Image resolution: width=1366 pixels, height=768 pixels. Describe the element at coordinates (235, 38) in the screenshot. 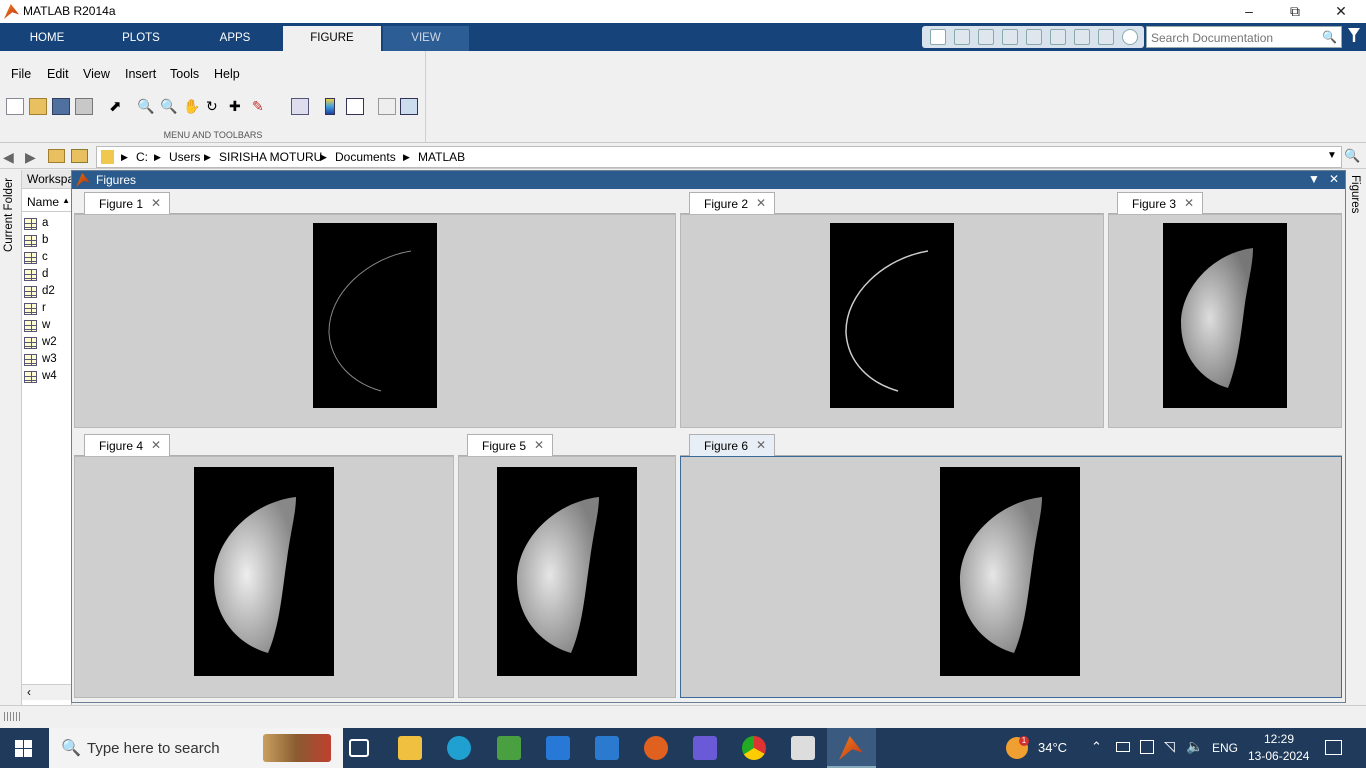

I see `tab-apps: APPS` at that location.